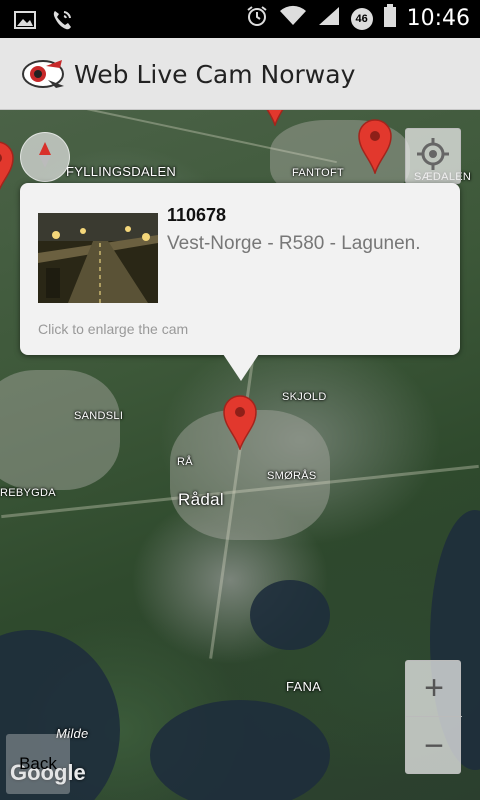 The width and height of the screenshot is (480, 800). What do you see at coordinates (38, 764) in the screenshot?
I see `back-button: Back` at bounding box center [38, 764].